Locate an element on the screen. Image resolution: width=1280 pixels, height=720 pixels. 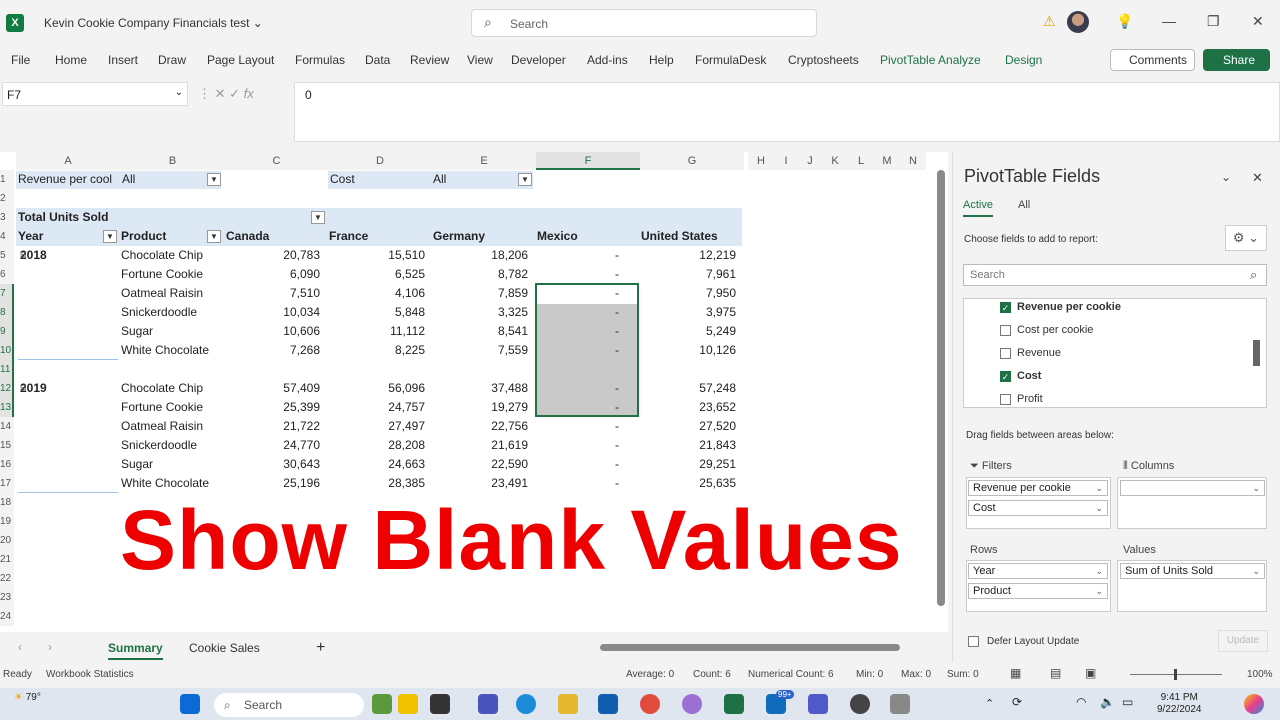
filter-value-revenue: All is located at coordinates (152, 179).